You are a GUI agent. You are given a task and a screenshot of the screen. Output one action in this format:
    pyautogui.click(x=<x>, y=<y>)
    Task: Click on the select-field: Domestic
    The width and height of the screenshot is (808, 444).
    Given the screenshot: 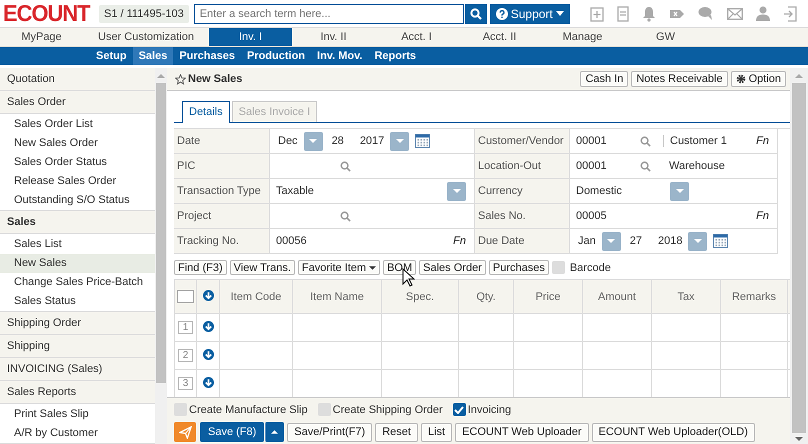 What is the action you would take?
    pyautogui.click(x=621, y=191)
    